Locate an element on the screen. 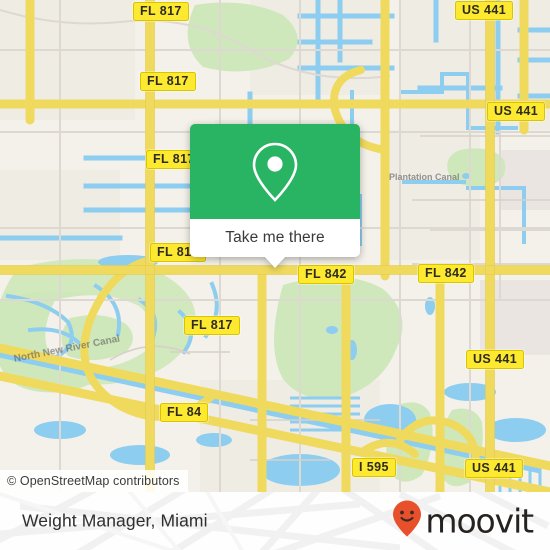 The height and width of the screenshot is (550, 550). footer-bar: Weight Manager, Miami moovit is located at coordinates (275, 521).